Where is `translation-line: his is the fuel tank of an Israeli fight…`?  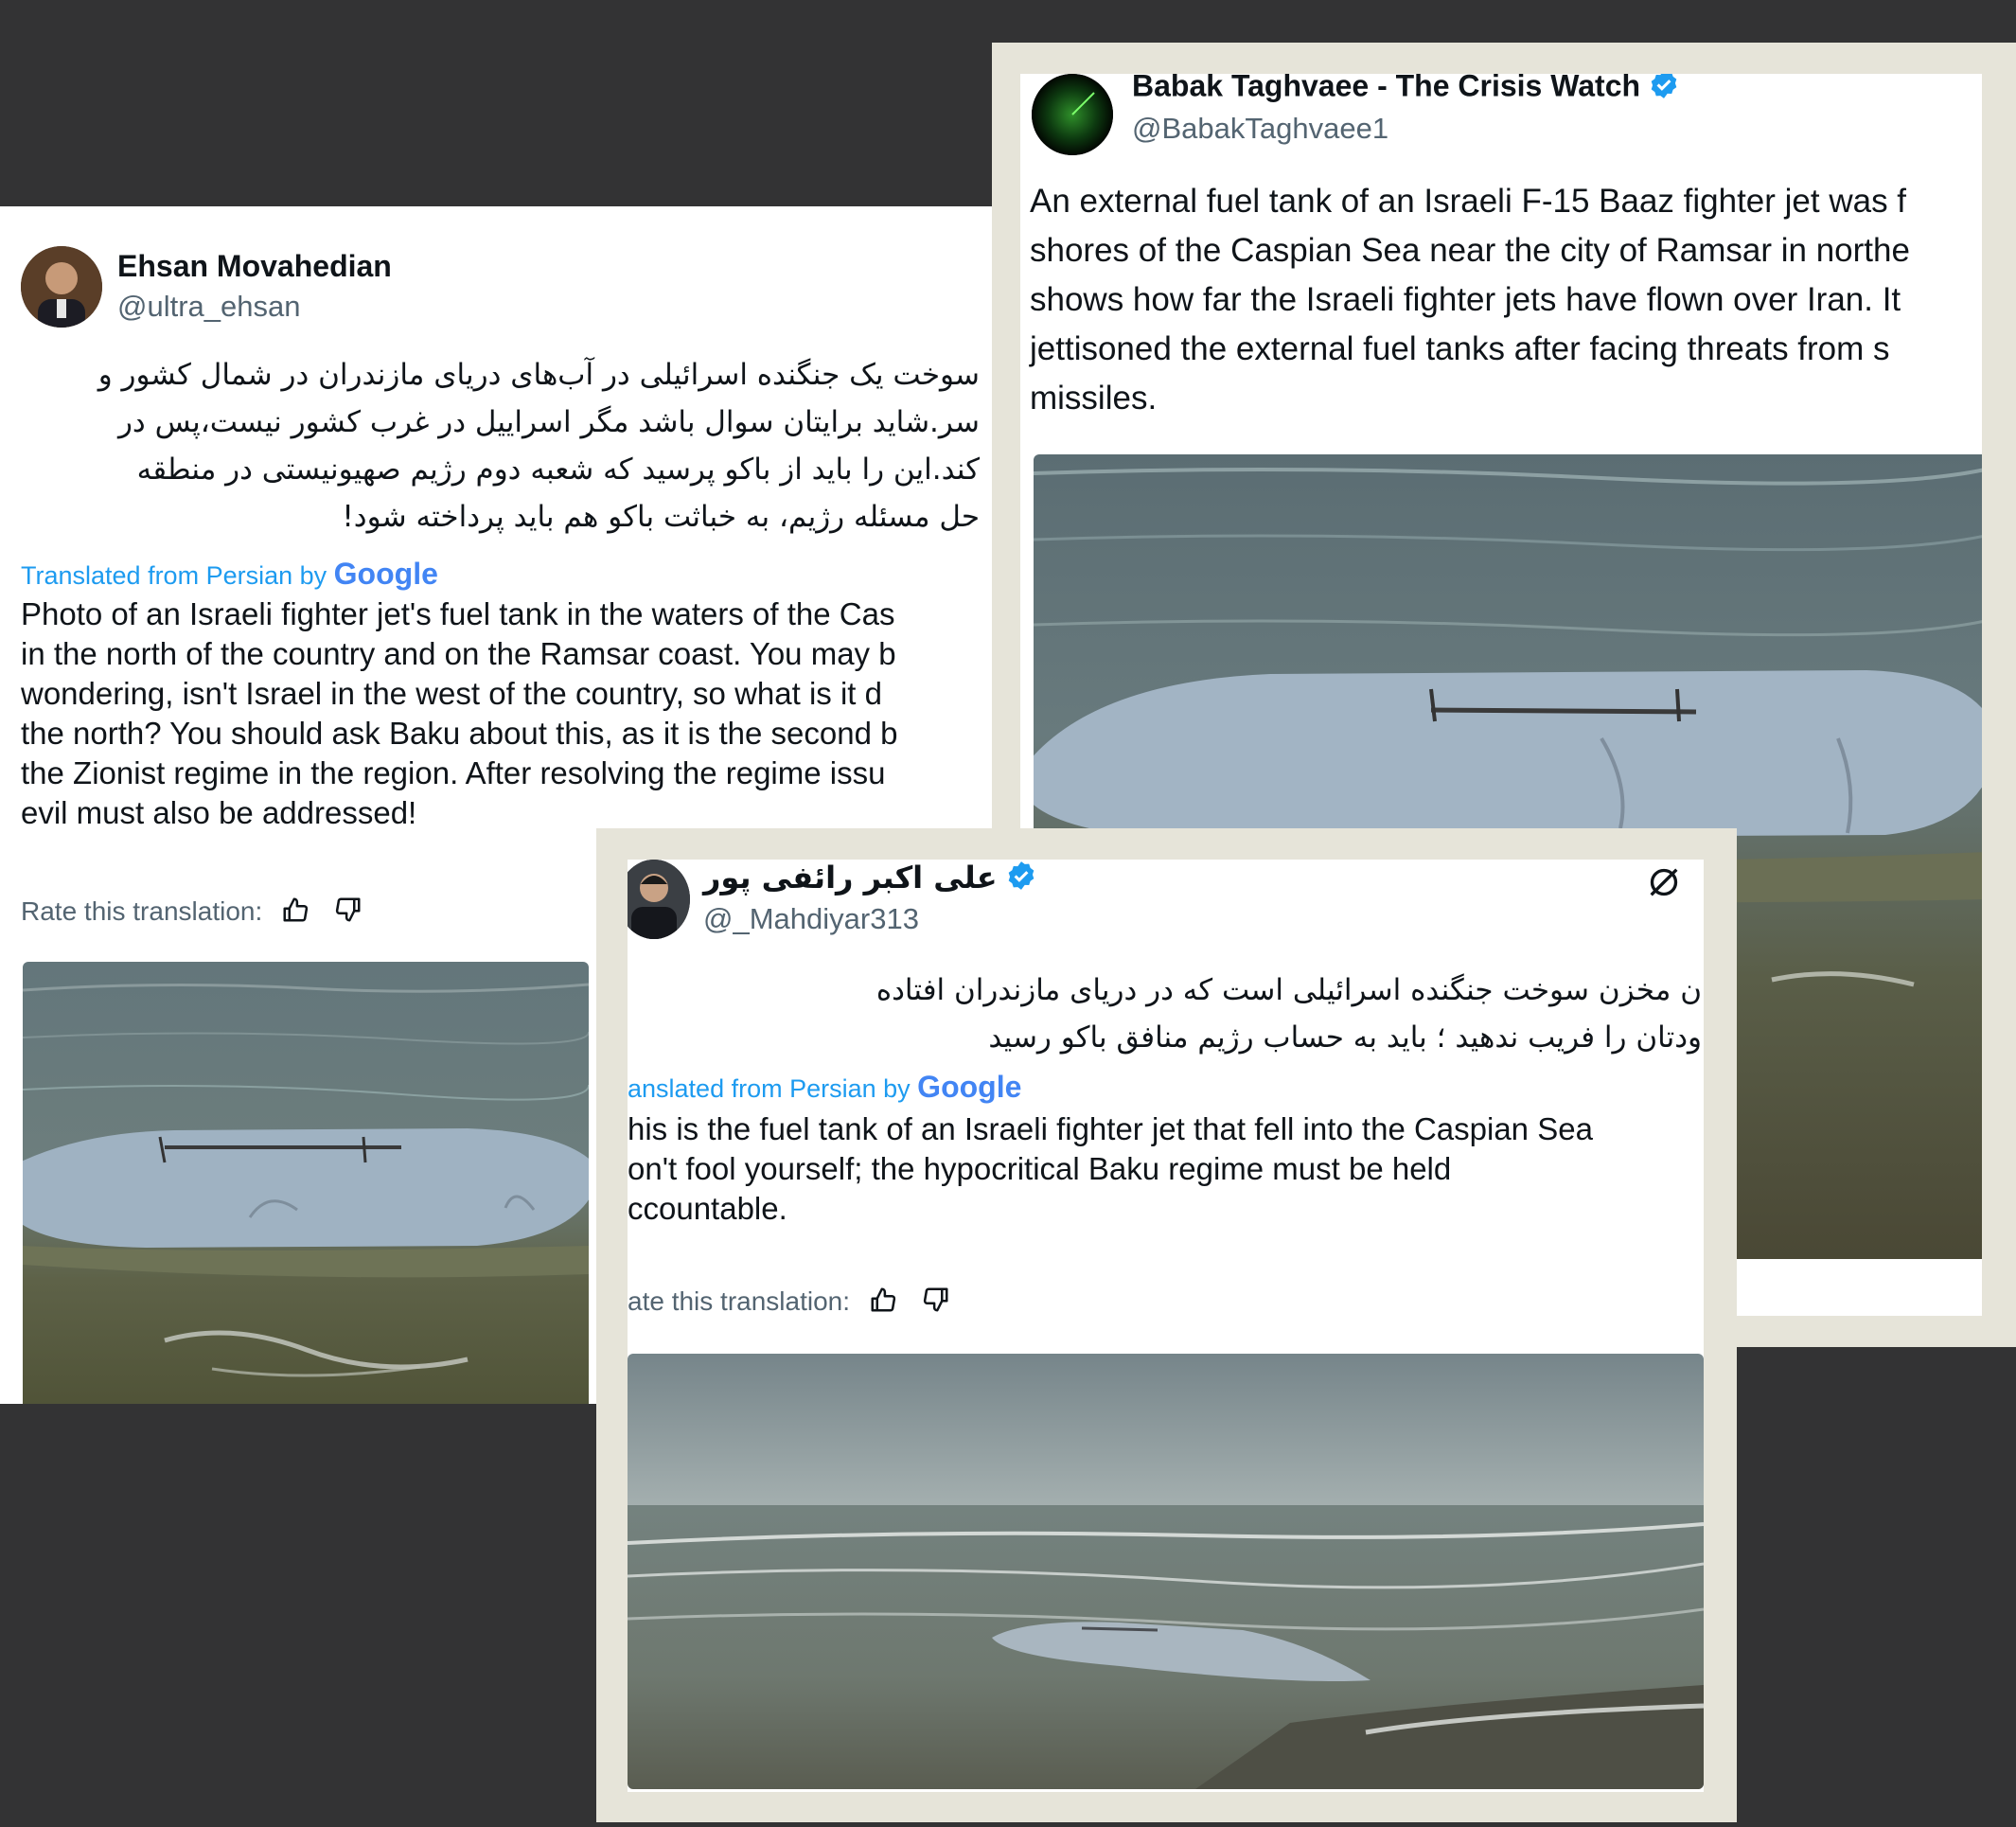
translation-line: his is the fuel tank of an Israeli fight… is located at coordinates (1110, 1128).